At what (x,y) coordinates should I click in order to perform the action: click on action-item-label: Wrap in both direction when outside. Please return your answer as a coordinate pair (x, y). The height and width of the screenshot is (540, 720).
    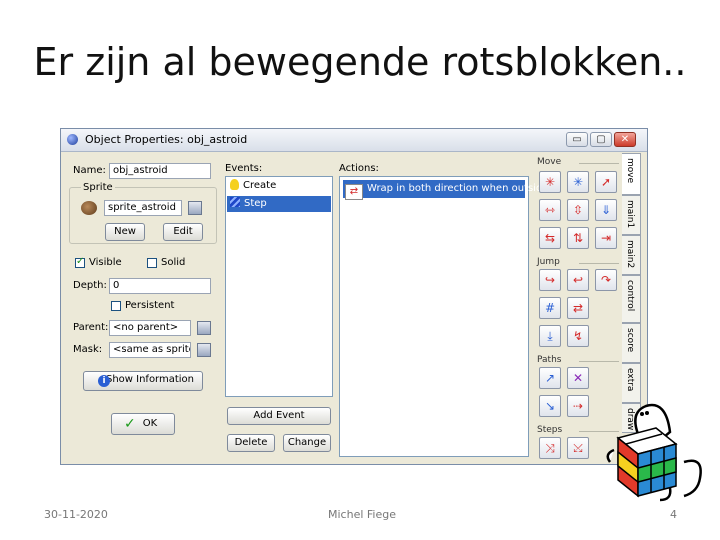
    Looking at the image, I should click on (458, 188).